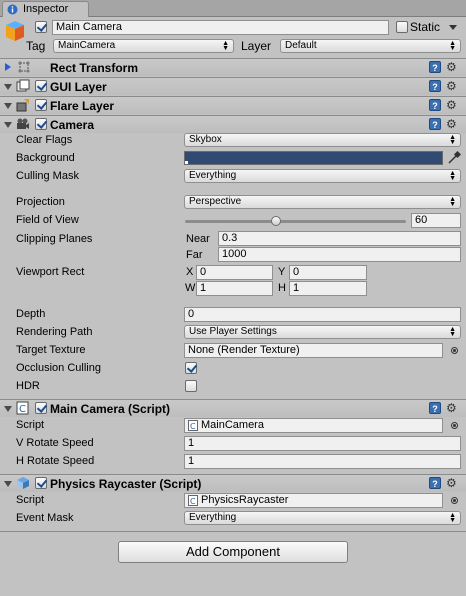  I want to click on v-rotate-speed-field: 1, so click(322, 443).